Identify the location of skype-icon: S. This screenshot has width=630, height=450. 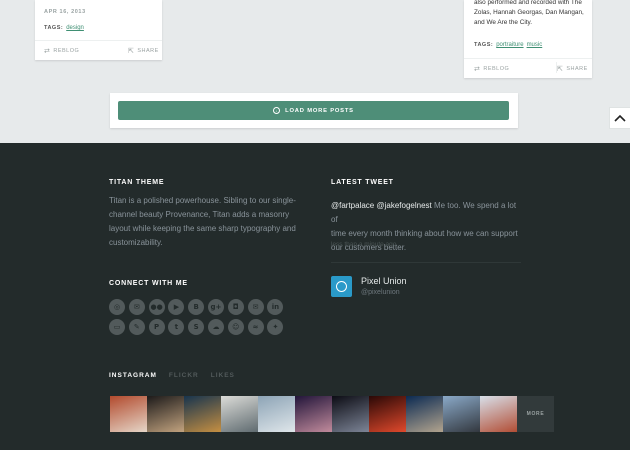
(196, 327).